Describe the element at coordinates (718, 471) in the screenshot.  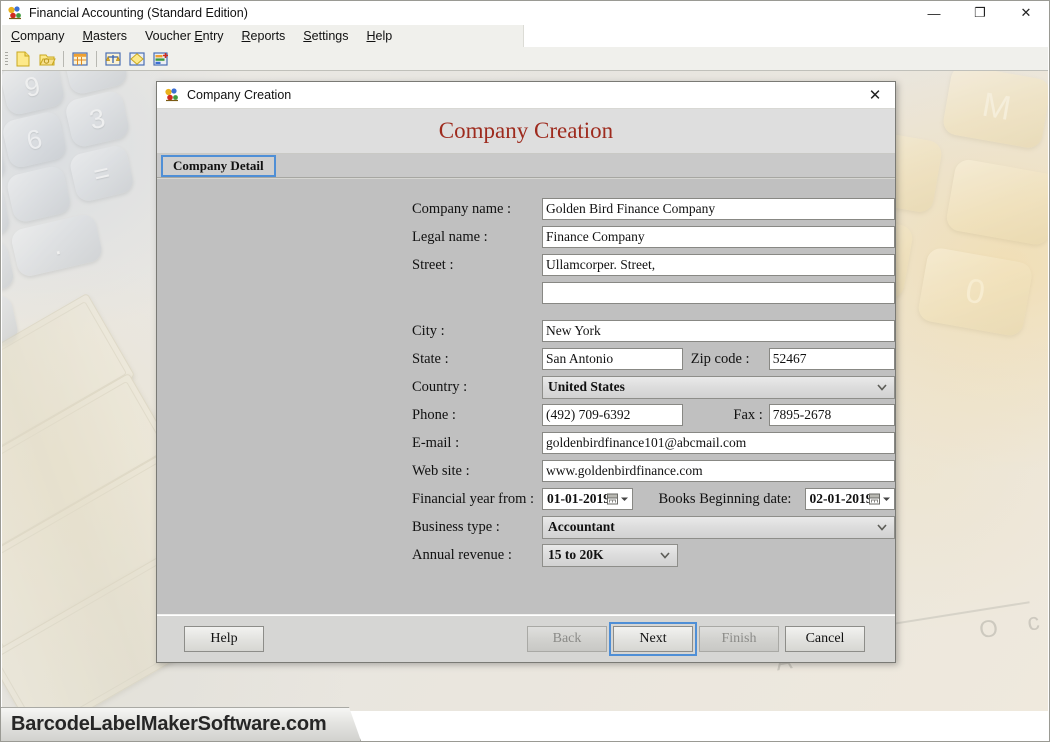
I see `website-input: www.goldenbirdfinance.com` at that location.